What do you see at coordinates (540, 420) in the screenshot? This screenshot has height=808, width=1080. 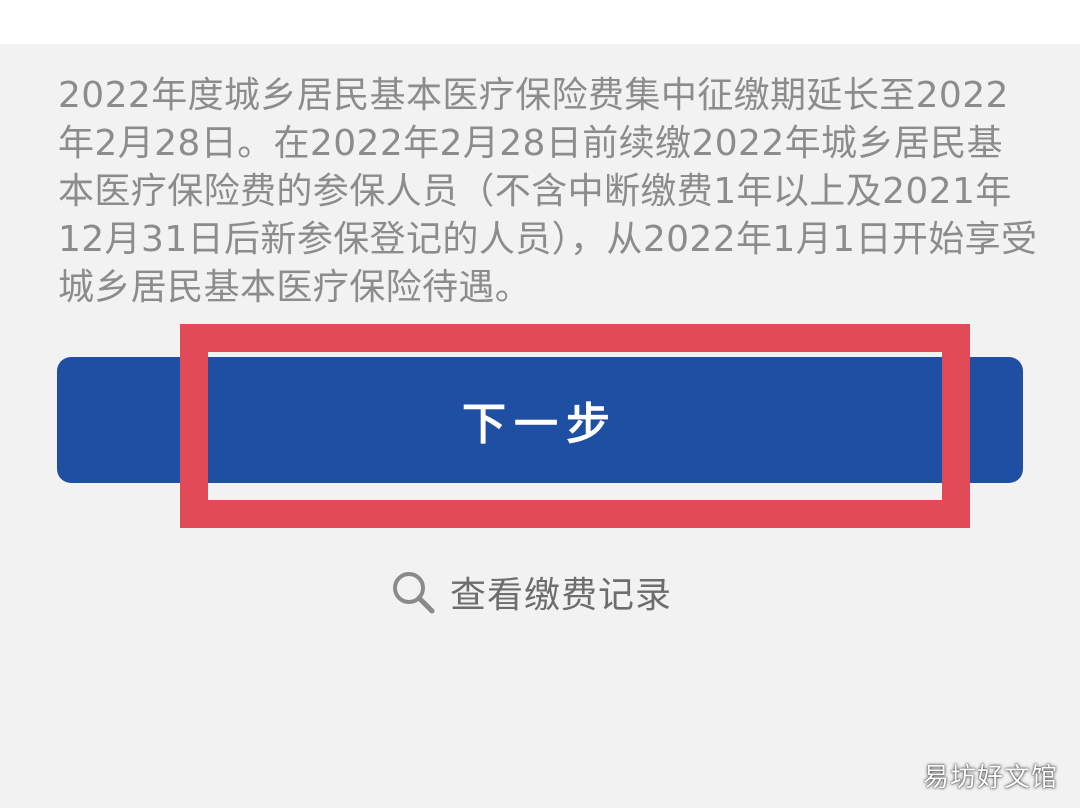 I see `next-step-button: 下一步` at bounding box center [540, 420].